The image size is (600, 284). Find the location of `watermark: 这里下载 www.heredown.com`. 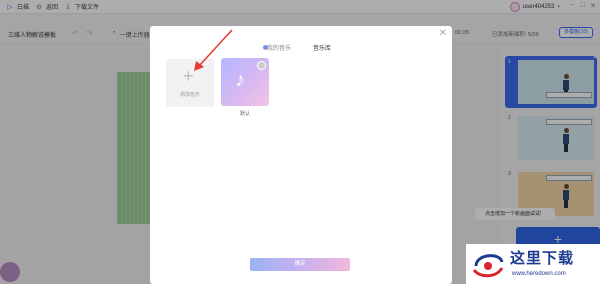

watermark: 这里下载 www.heredown.com is located at coordinates (533, 264).